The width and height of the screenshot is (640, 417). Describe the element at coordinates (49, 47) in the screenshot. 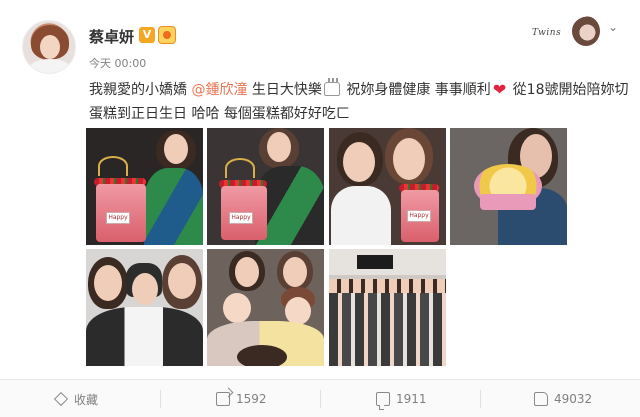

I see `avatar` at that location.